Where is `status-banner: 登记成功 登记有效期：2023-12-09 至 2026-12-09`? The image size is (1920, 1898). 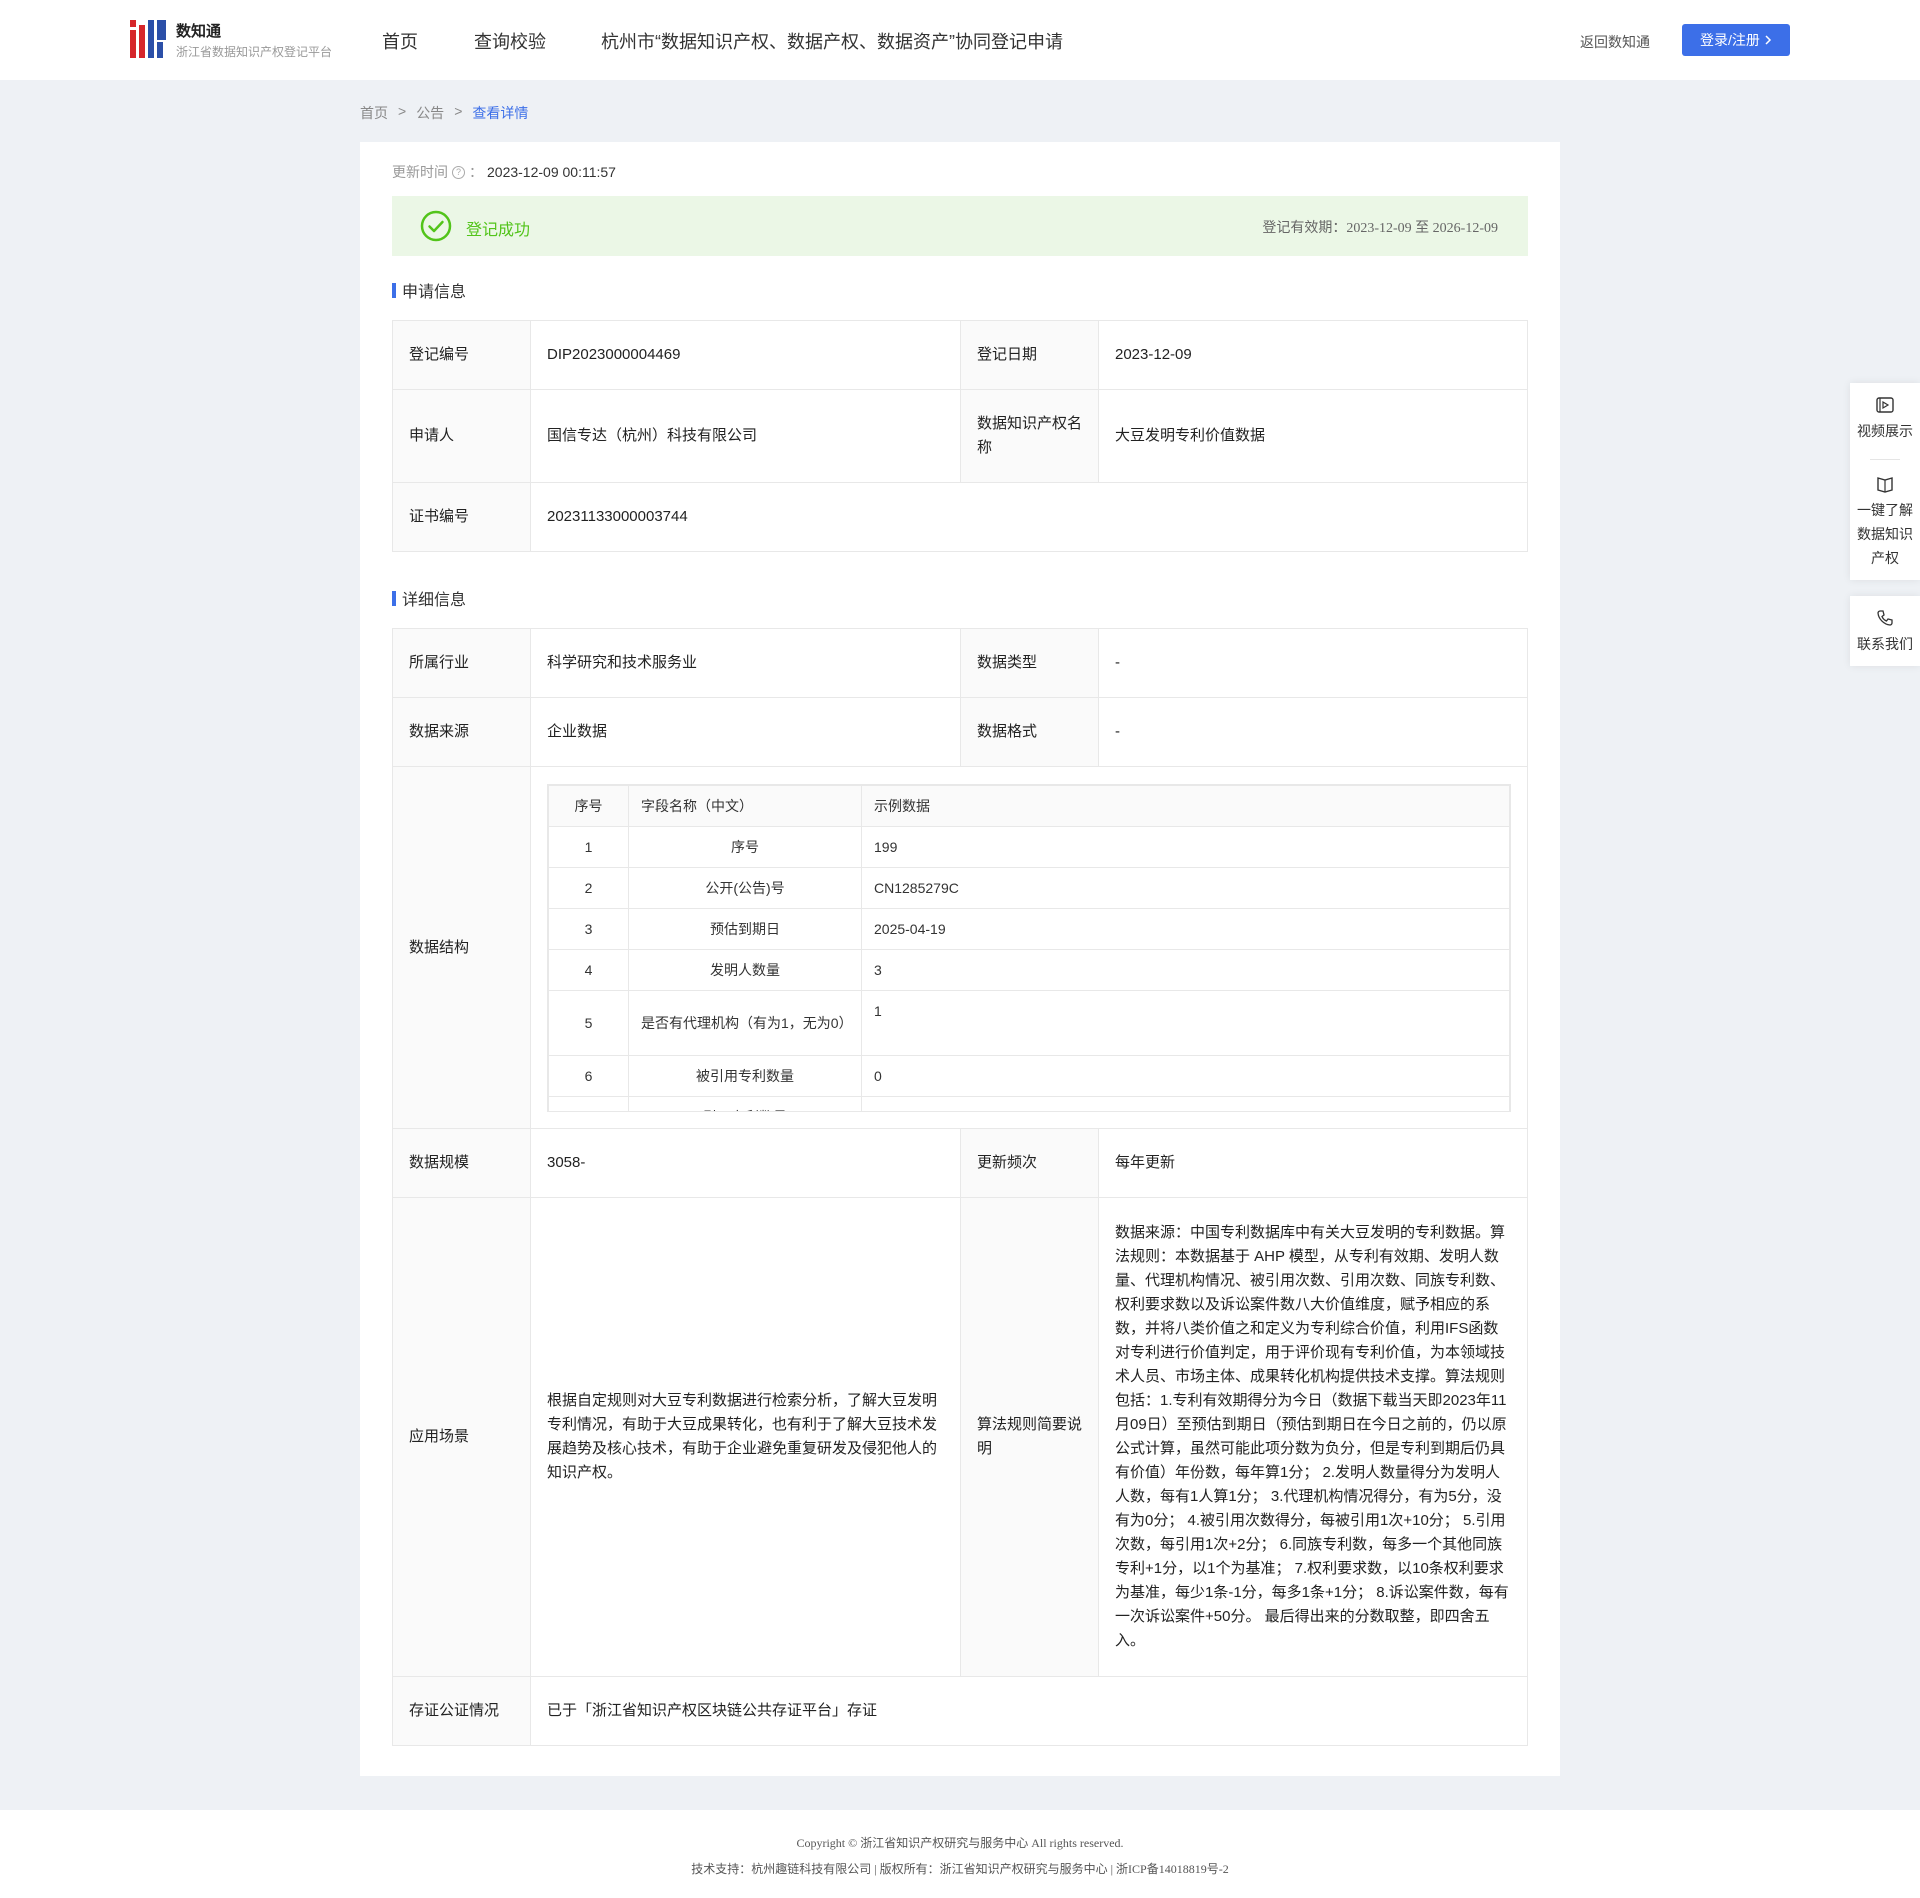
status-banner: 登记成功 登记有效期：2023-12-09 至 2026-12-09 is located at coordinates (960, 226).